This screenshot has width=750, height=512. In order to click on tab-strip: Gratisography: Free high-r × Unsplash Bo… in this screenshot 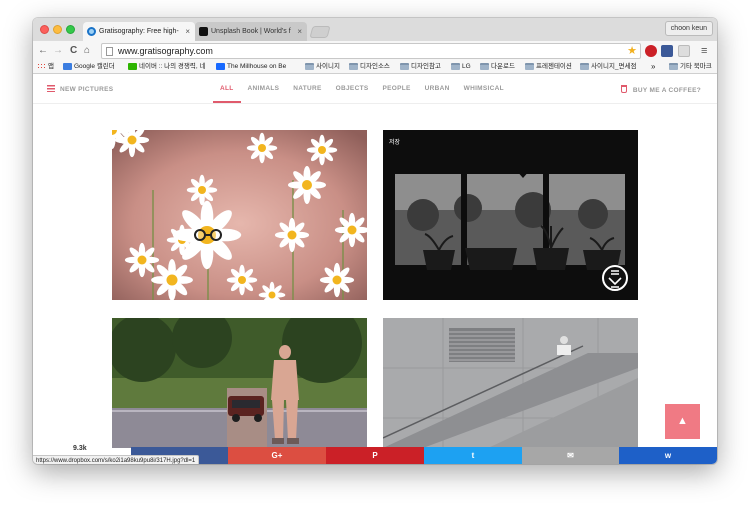, I will do `click(375, 29)`.